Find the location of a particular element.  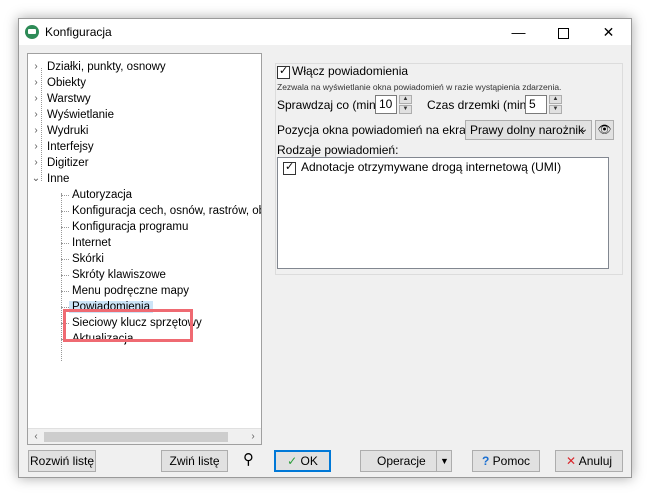

position-select: Prawy dolny narożnik ⌄ is located at coordinates (528, 130).